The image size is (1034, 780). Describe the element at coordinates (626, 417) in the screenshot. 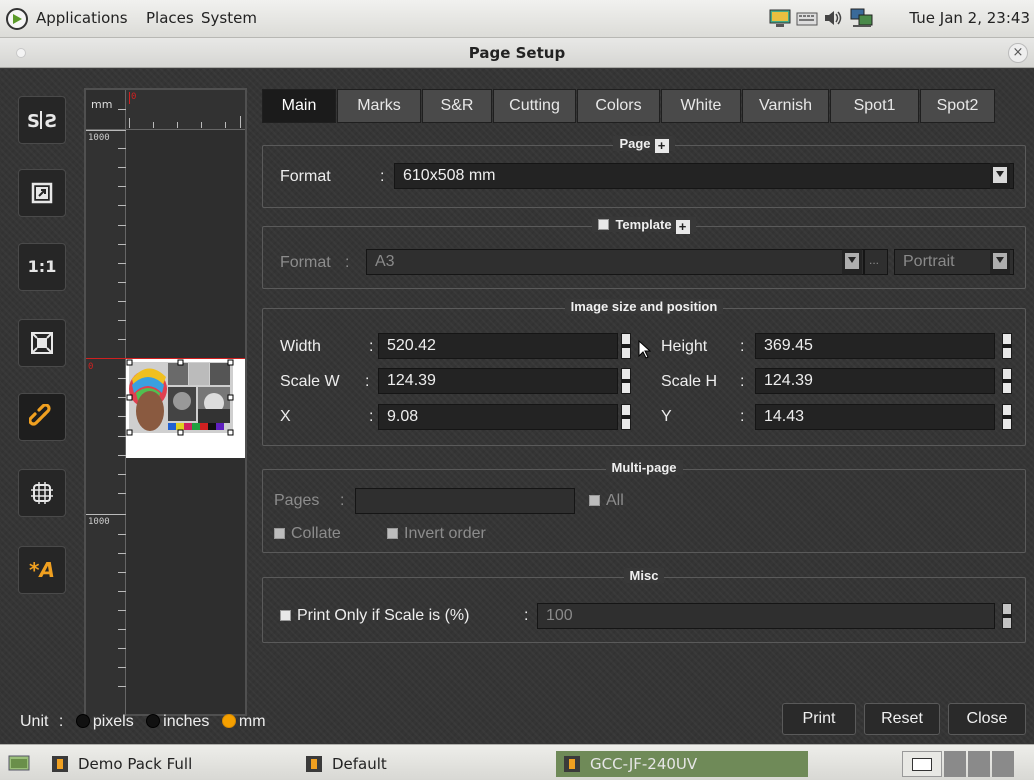

I see `x-spinner` at that location.